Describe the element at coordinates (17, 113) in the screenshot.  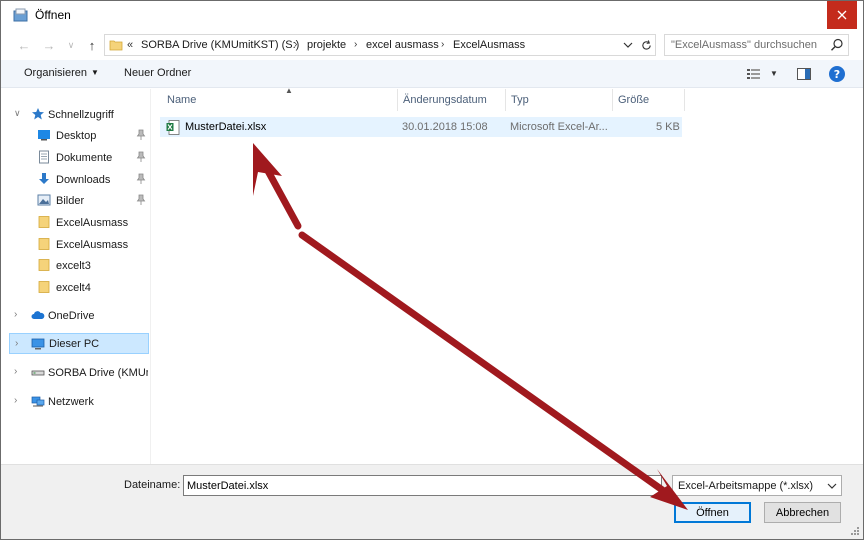
I see `chevron-expanded-icon: ∨` at that location.